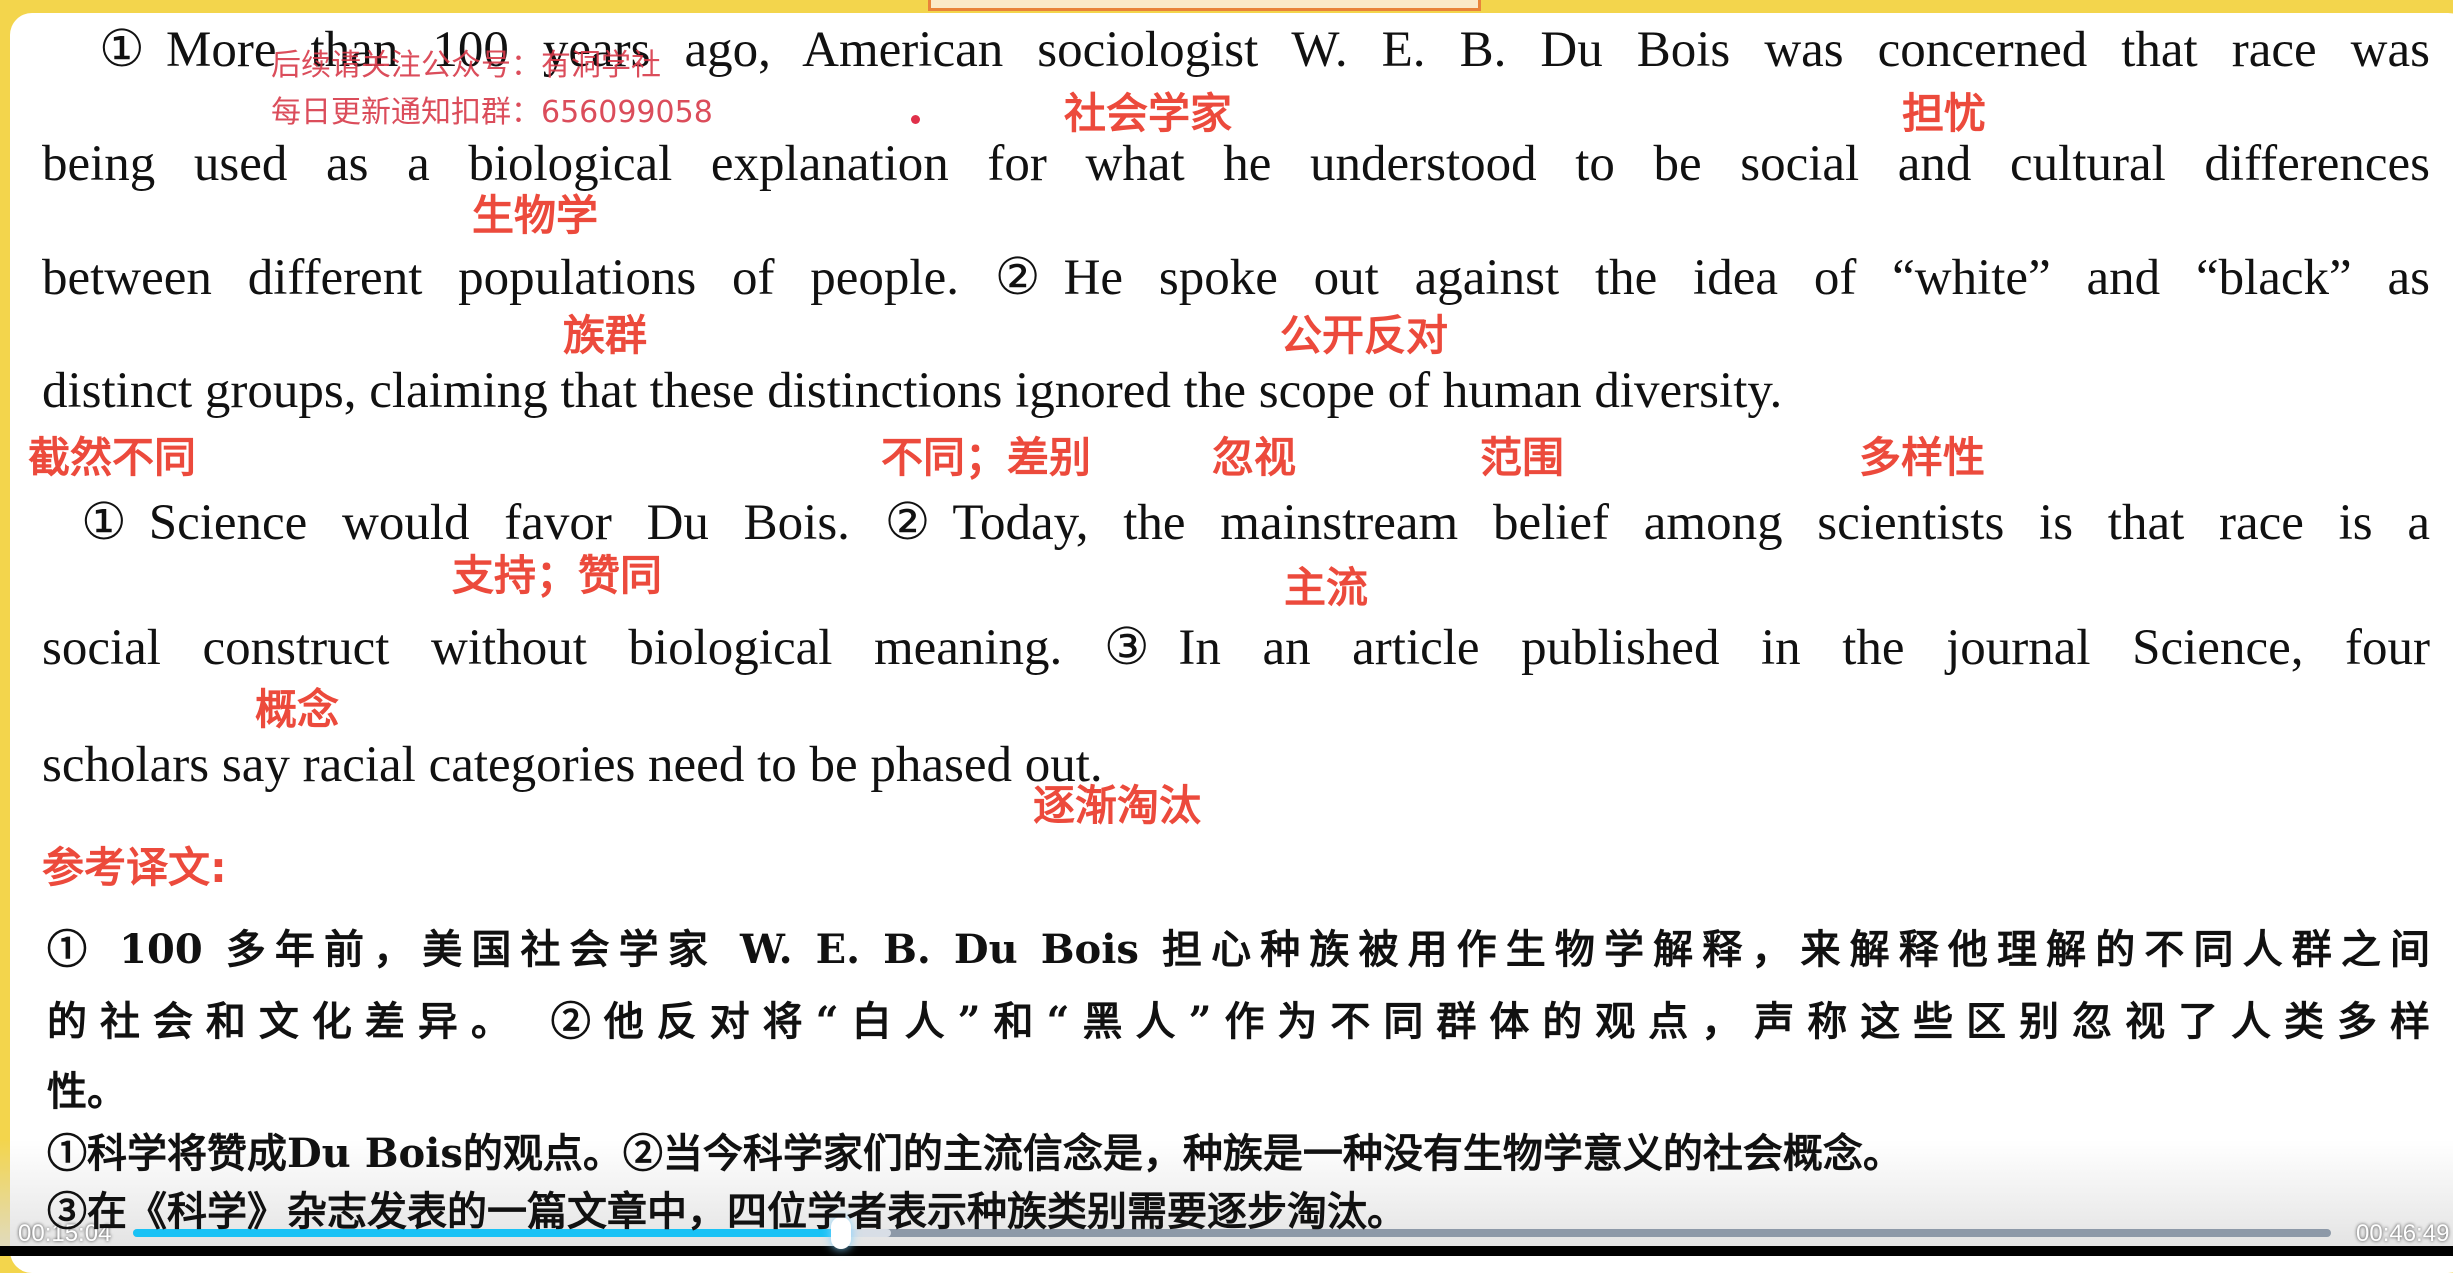 The width and height of the screenshot is (2453, 1273). What do you see at coordinates (986, 457) in the screenshot?
I see `annotation: 不同；差别` at bounding box center [986, 457].